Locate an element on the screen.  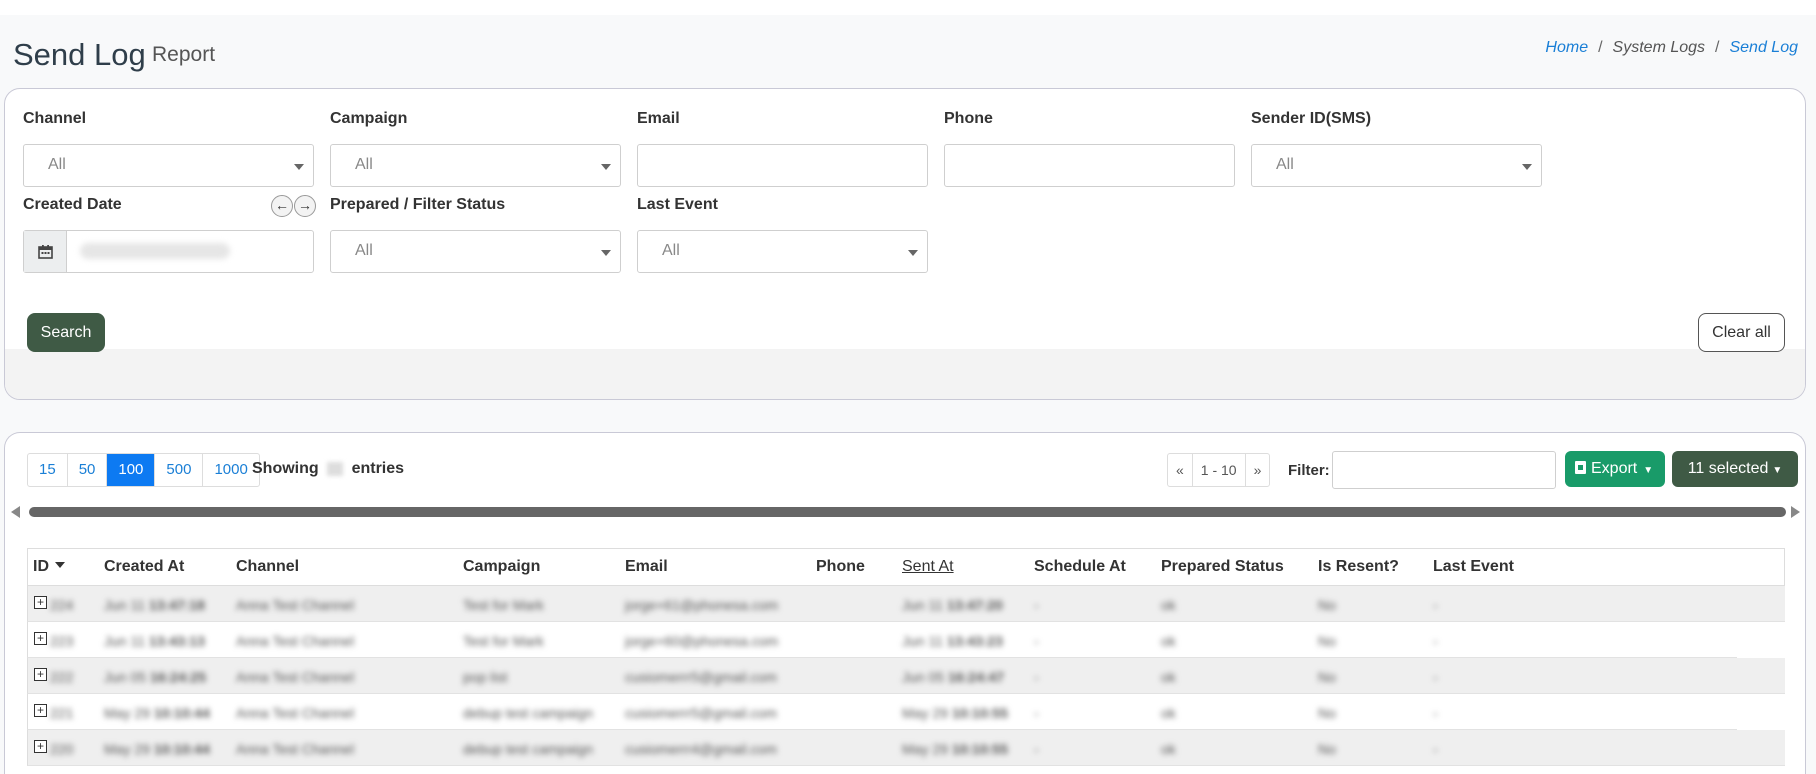
column-header-prepared-status: Prepared Status is located at coordinates (1222, 567).